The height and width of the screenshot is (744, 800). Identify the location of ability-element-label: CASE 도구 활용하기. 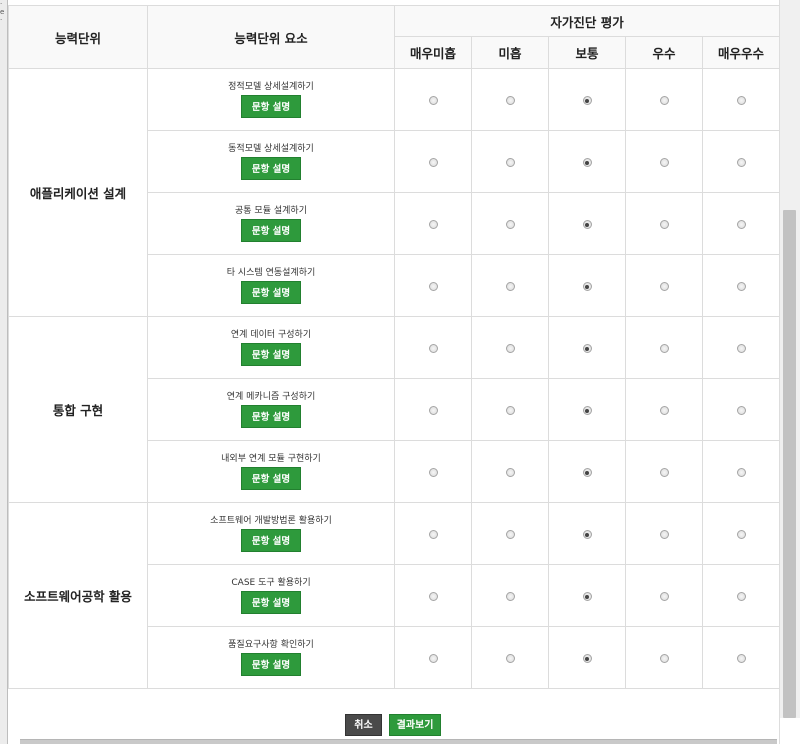
(271, 583).